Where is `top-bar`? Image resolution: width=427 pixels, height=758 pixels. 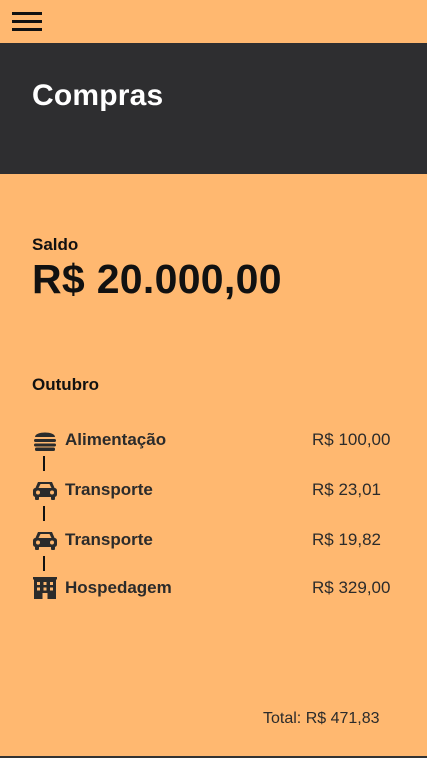 top-bar is located at coordinates (213, 21).